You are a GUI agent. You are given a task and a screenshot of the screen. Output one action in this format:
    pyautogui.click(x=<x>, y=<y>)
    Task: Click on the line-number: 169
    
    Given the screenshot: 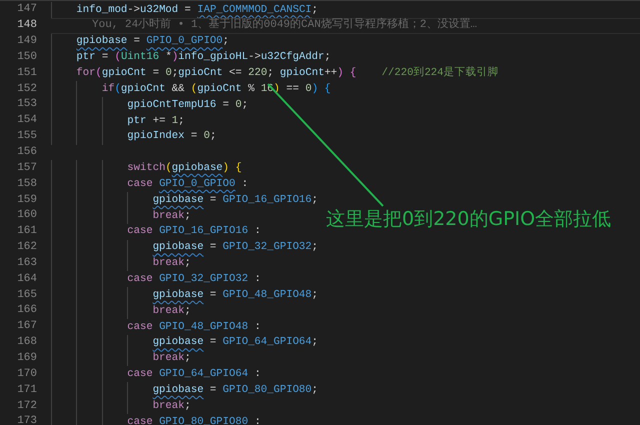 What is the action you would take?
    pyautogui.click(x=26, y=358)
    